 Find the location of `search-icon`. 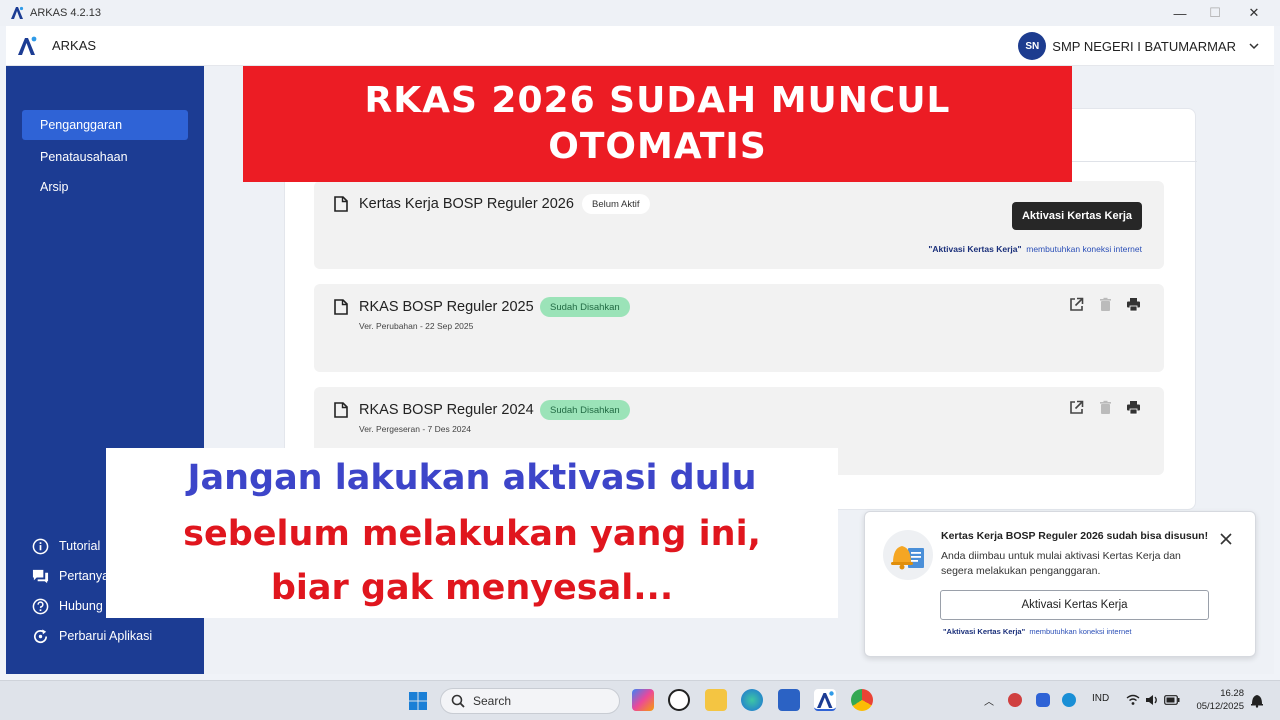

search-icon is located at coordinates (458, 701).